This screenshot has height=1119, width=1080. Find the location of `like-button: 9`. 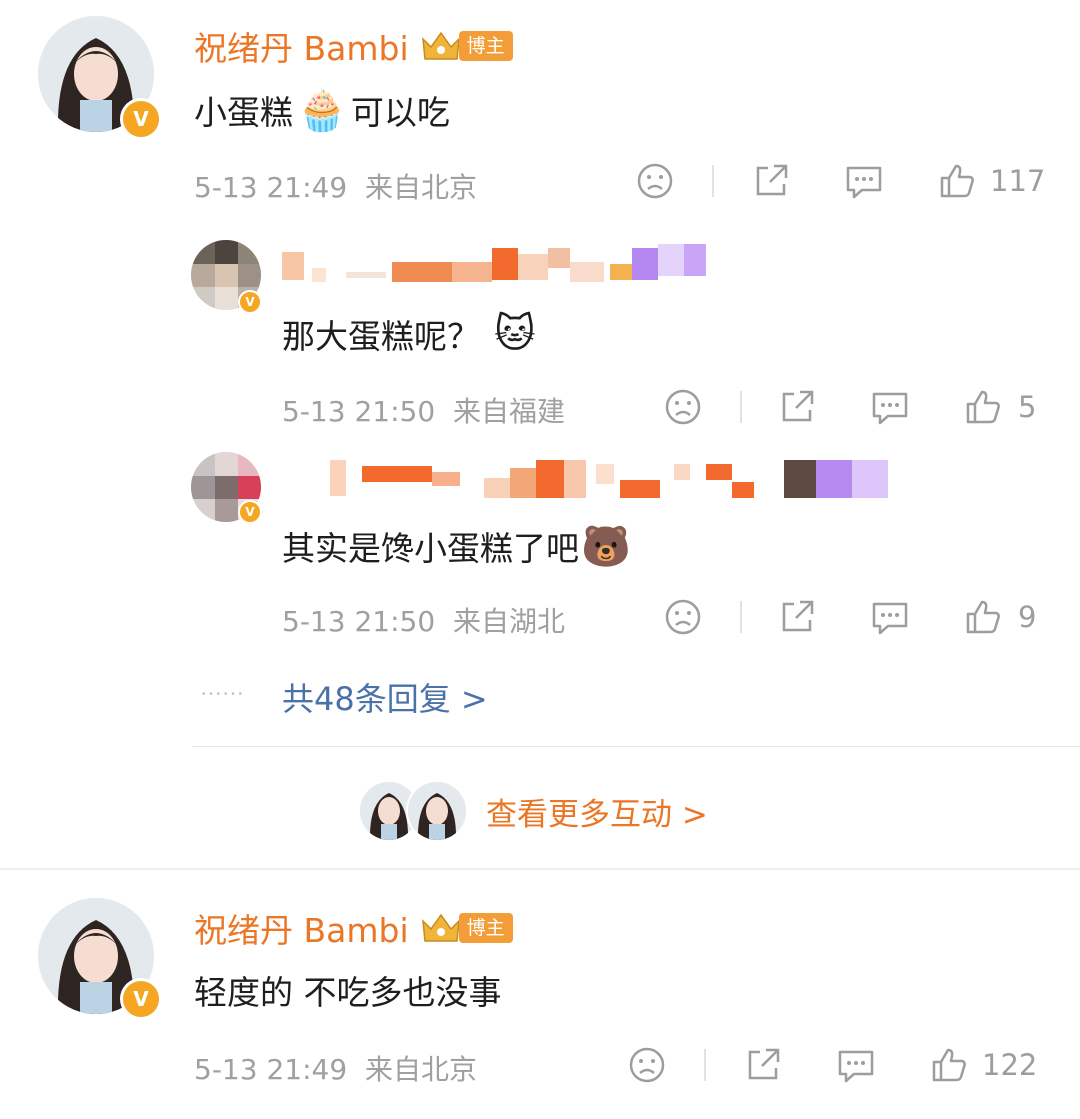

like-button: 9 is located at coordinates (1000, 617).